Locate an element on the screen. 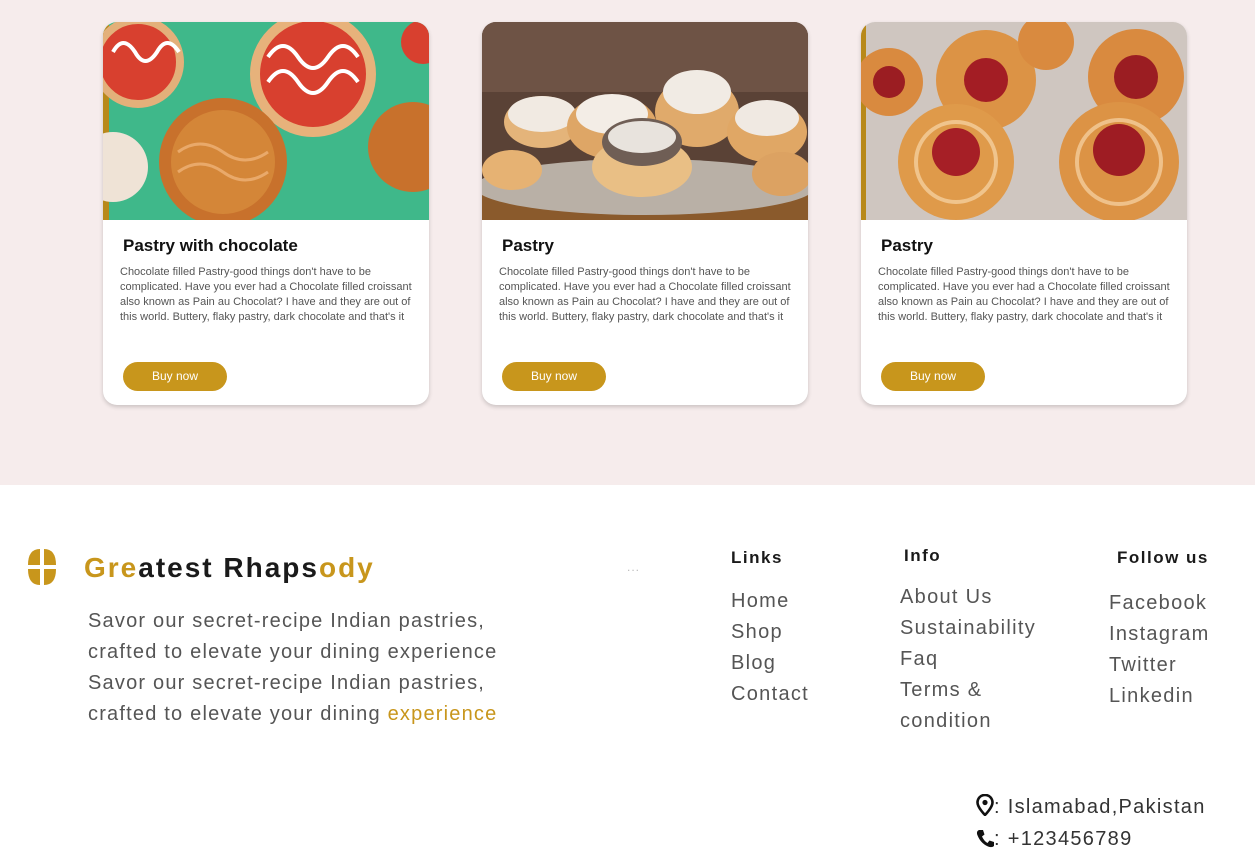 Image resolution: width=1255 pixels, height=867 pixels. footer-link-sustainability: Sustainability is located at coordinates (968, 628).